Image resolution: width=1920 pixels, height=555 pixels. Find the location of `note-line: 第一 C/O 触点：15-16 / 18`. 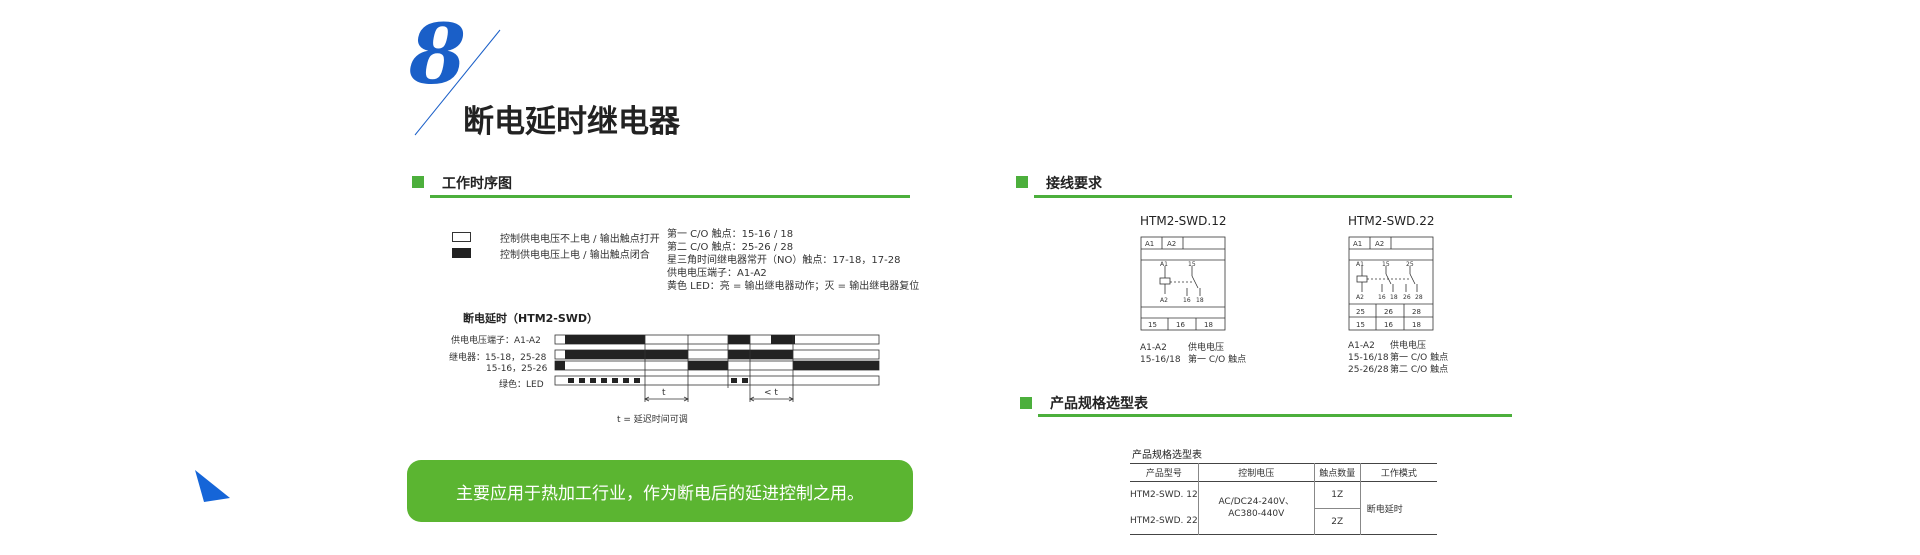

note-line: 第一 C/O 触点：15-16 / 18 is located at coordinates (730, 234).